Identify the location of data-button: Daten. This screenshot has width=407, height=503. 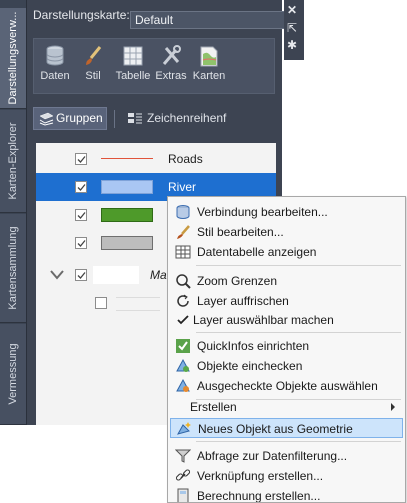
(55, 67).